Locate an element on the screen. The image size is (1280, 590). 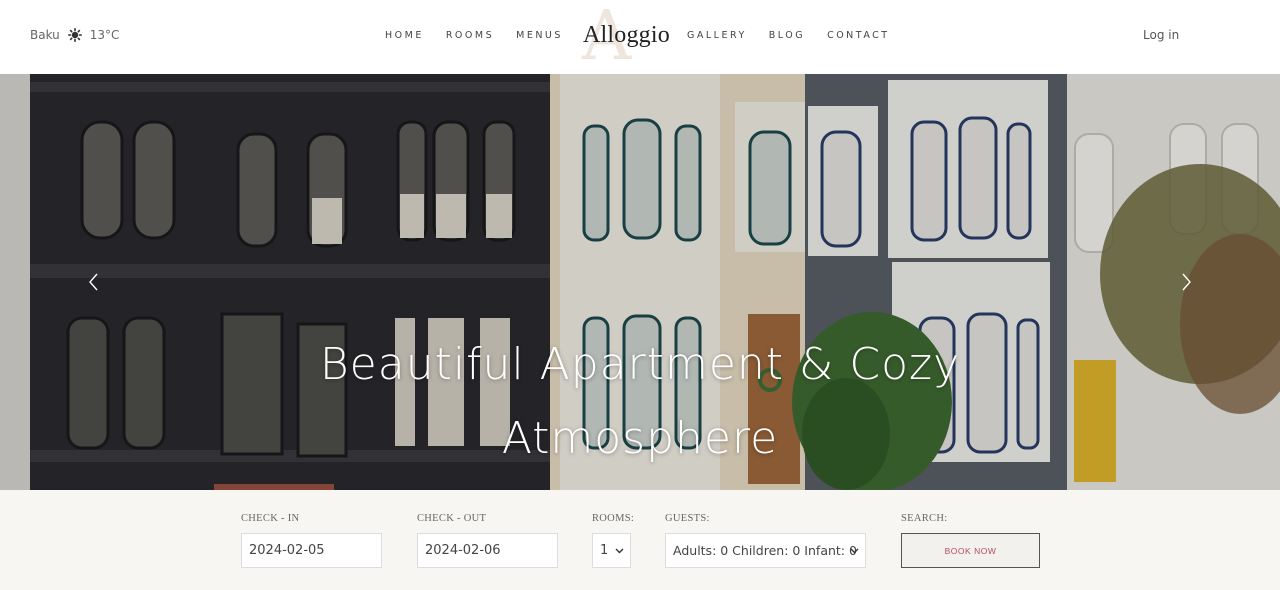
guests-select-value: Adults: 0 Children: 0 Infant: 0 is located at coordinates (765, 550).